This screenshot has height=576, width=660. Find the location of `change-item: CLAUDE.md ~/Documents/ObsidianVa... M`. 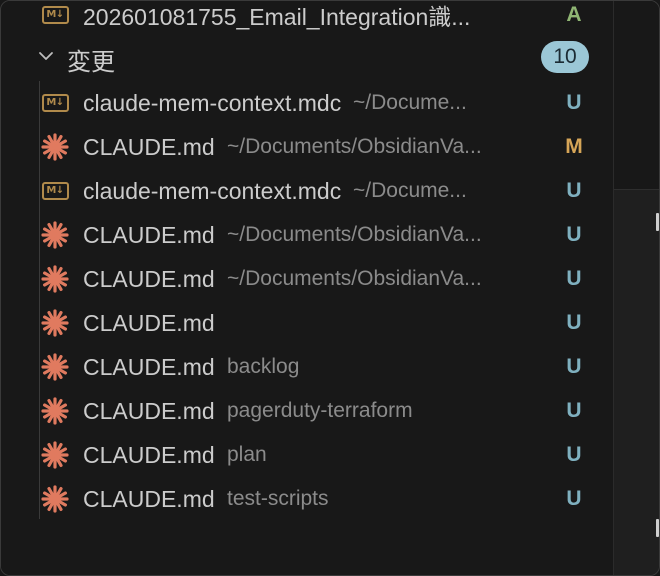

change-item: CLAUDE.md ~/Documents/ObsidianVa... M is located at coordinates (307, 147).